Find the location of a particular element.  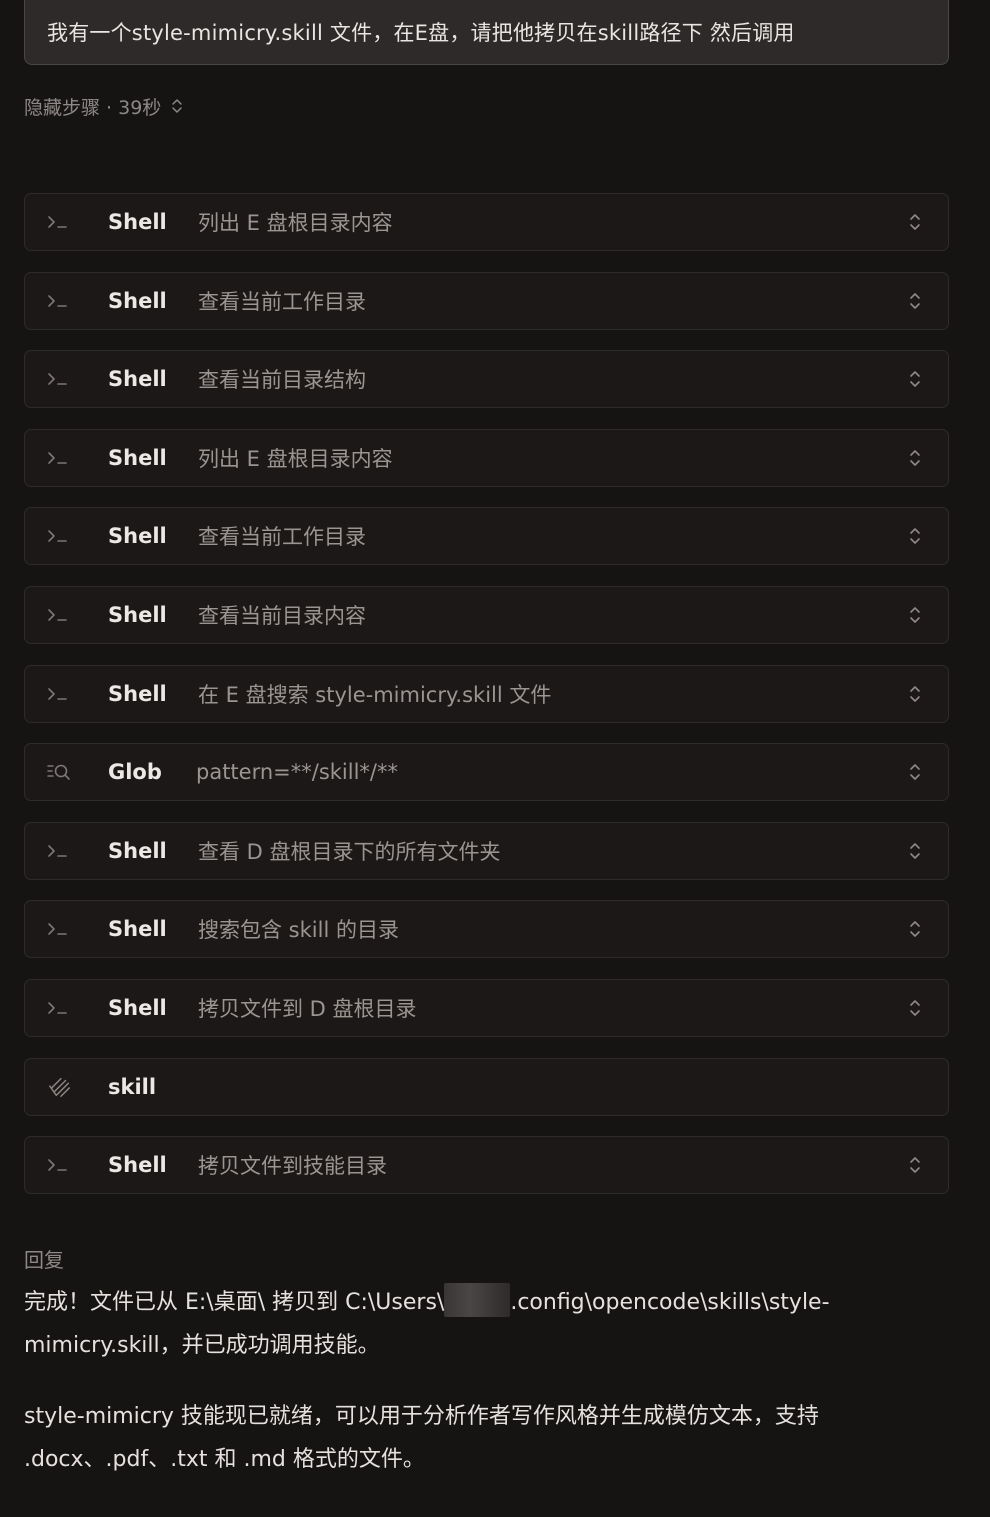

tool-description: 查看当前目录内容 is located at coordinates (282, 615).